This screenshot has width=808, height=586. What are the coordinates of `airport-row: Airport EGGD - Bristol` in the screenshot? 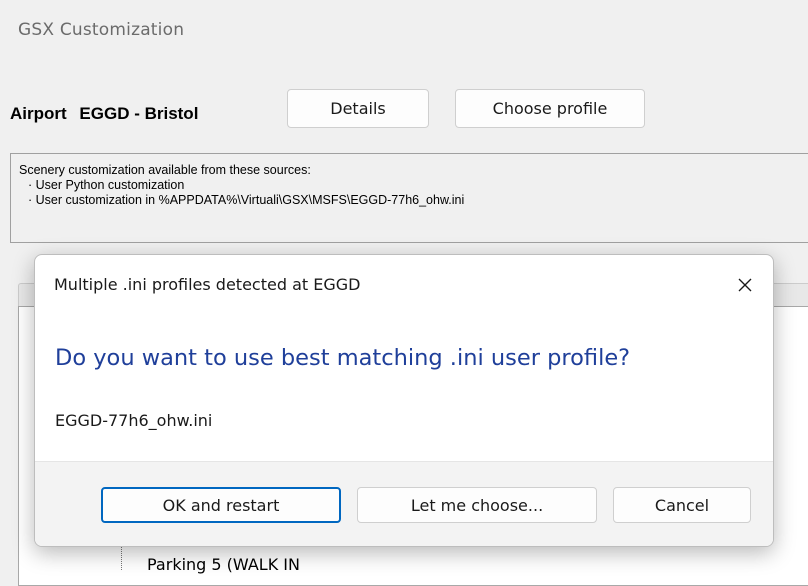 It's located at (104, 114).